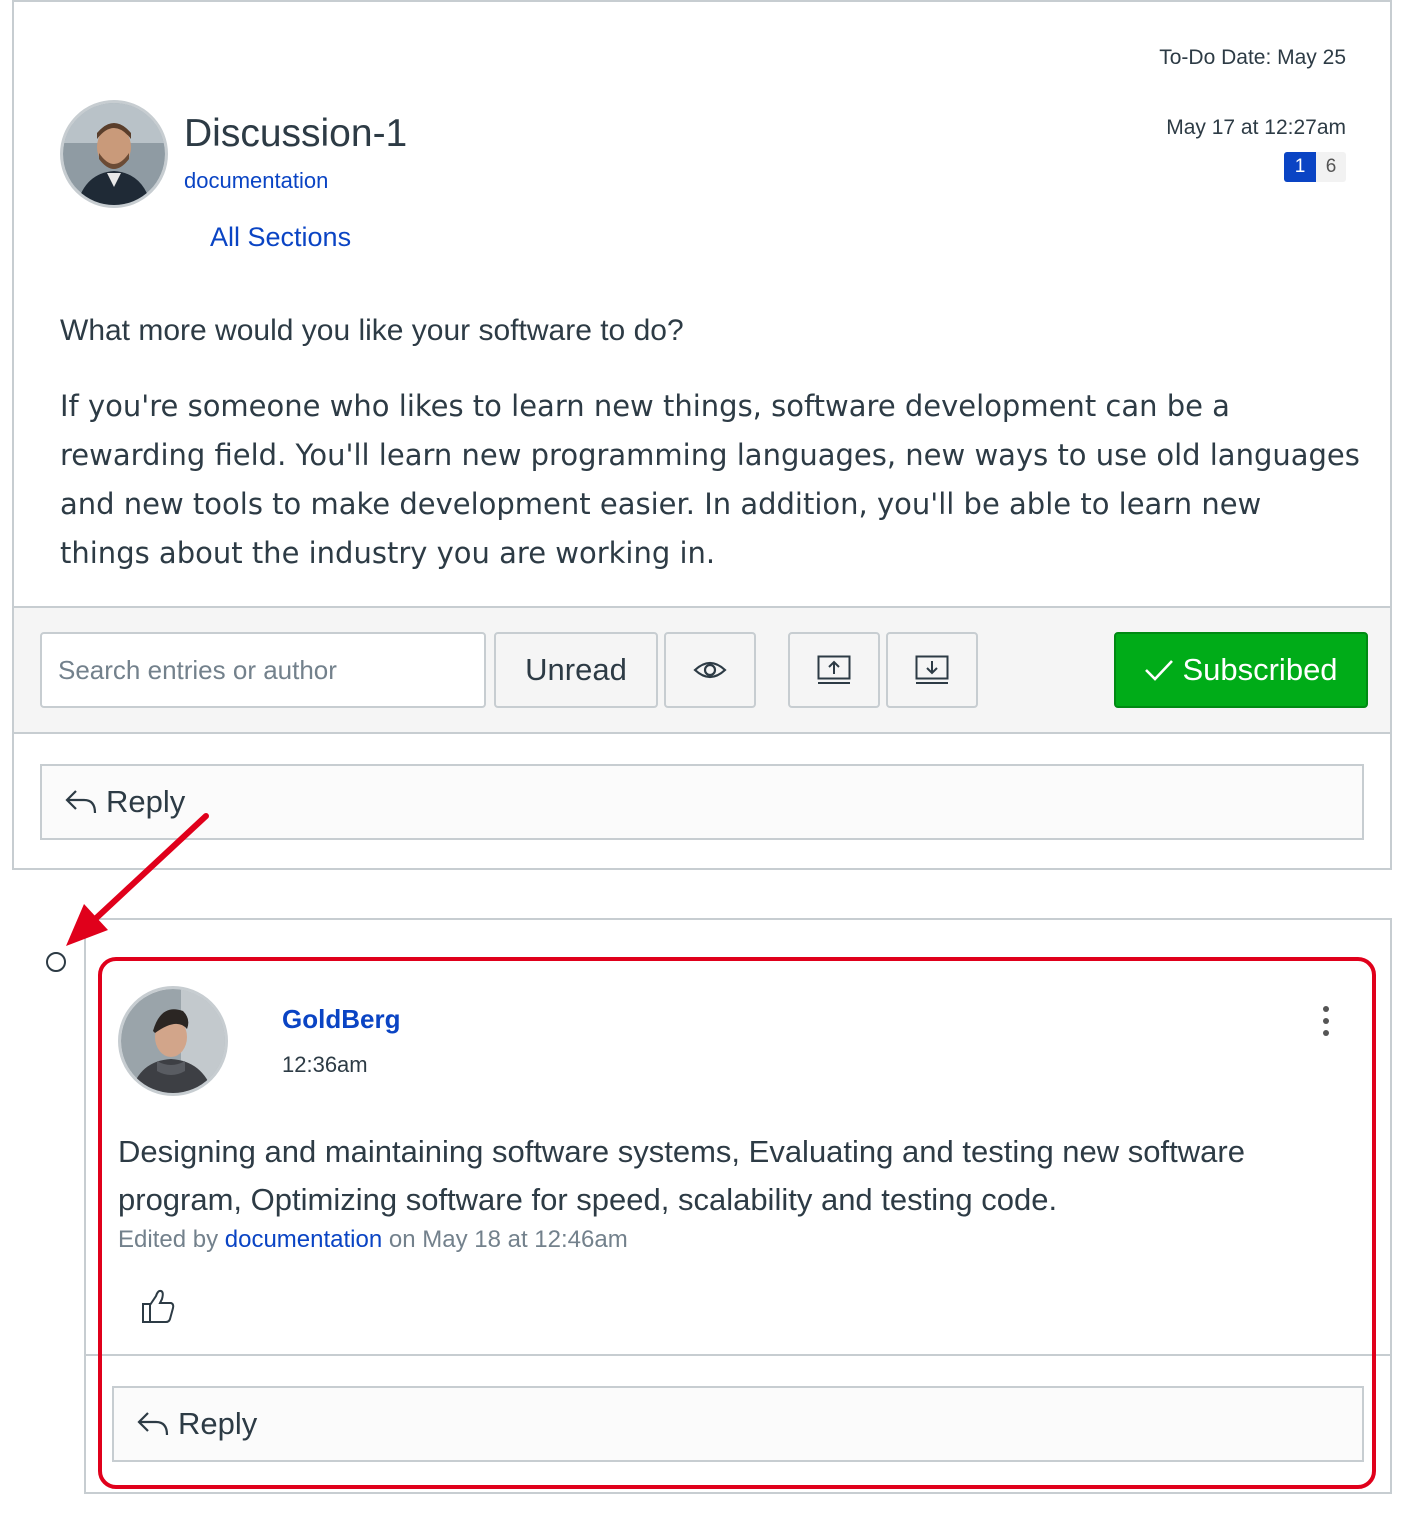 This screenshot has width=1412, height=1514. What do you see at coordinates (280, 237) in the screenshot?
I see `sections-link: All Sections` at bounding box center [280, 237].